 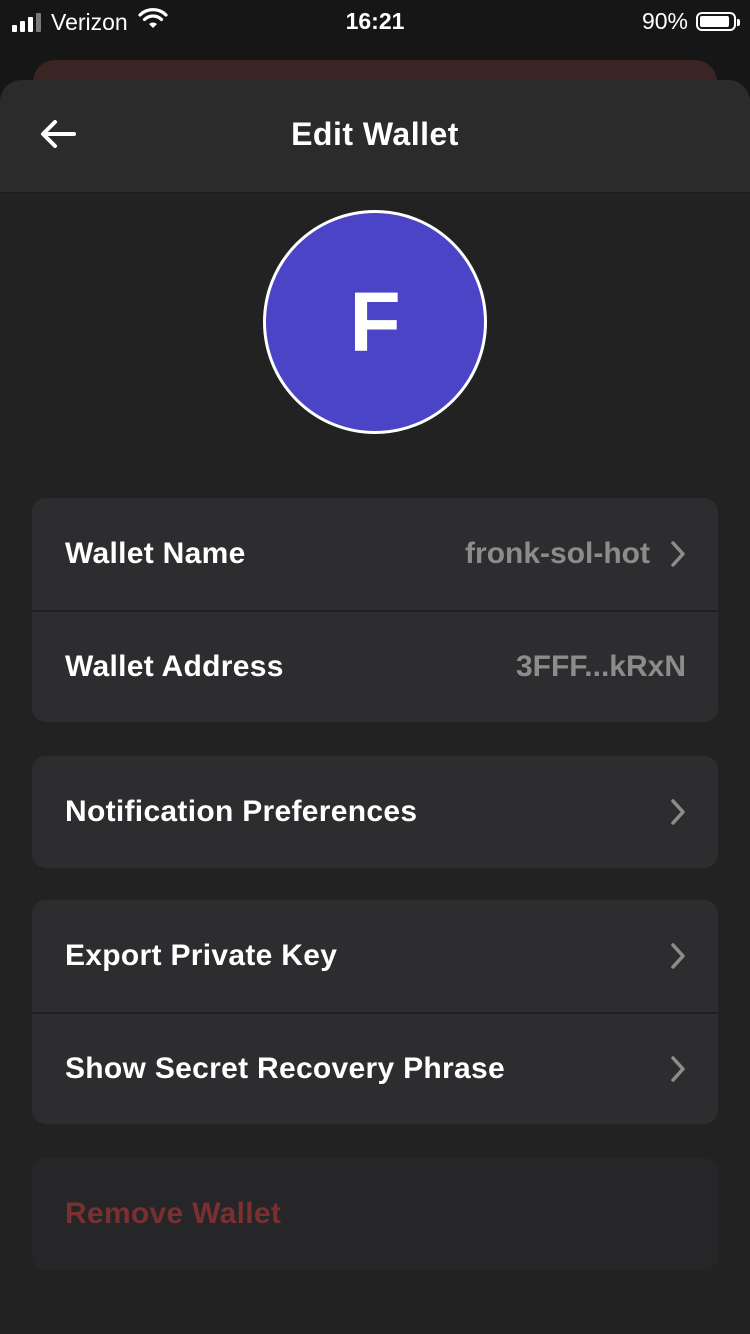 I want to click on notifications-card: Notification Preferences, so click(x=375, y=812).